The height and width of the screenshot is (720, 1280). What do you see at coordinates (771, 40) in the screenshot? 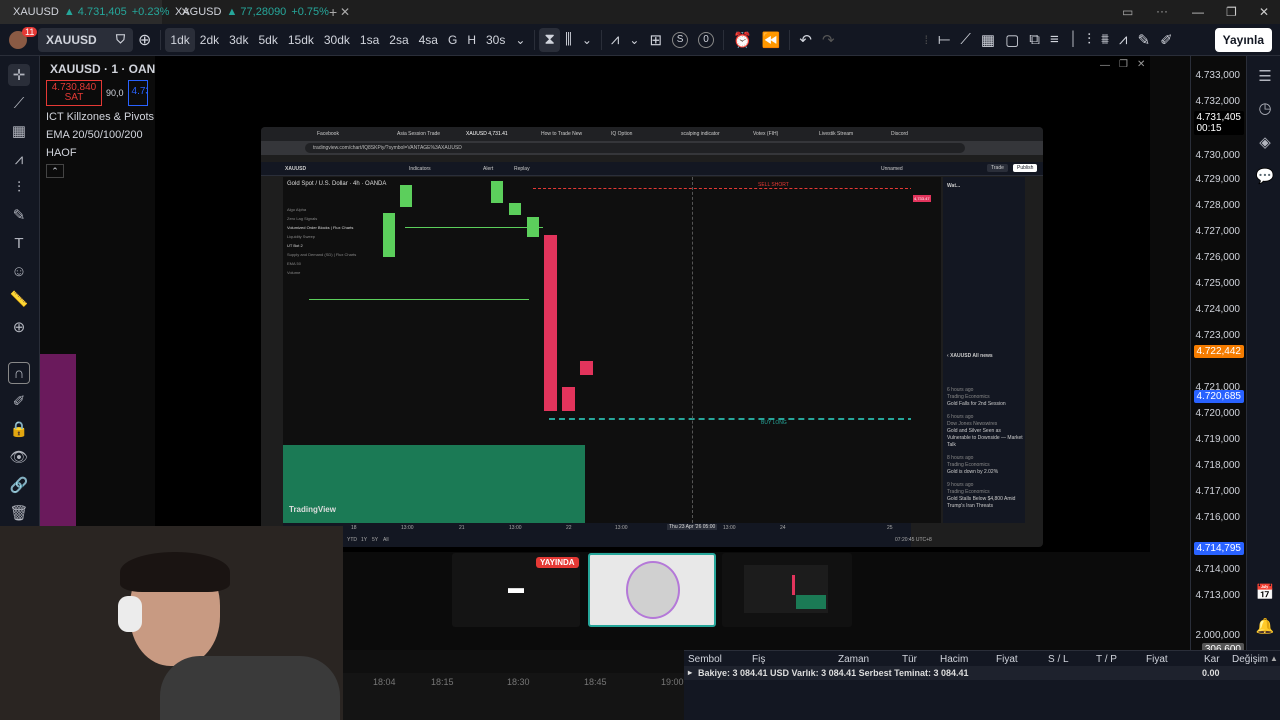
I see `replay-icon: ⏪` at bounding box center [771, 40].